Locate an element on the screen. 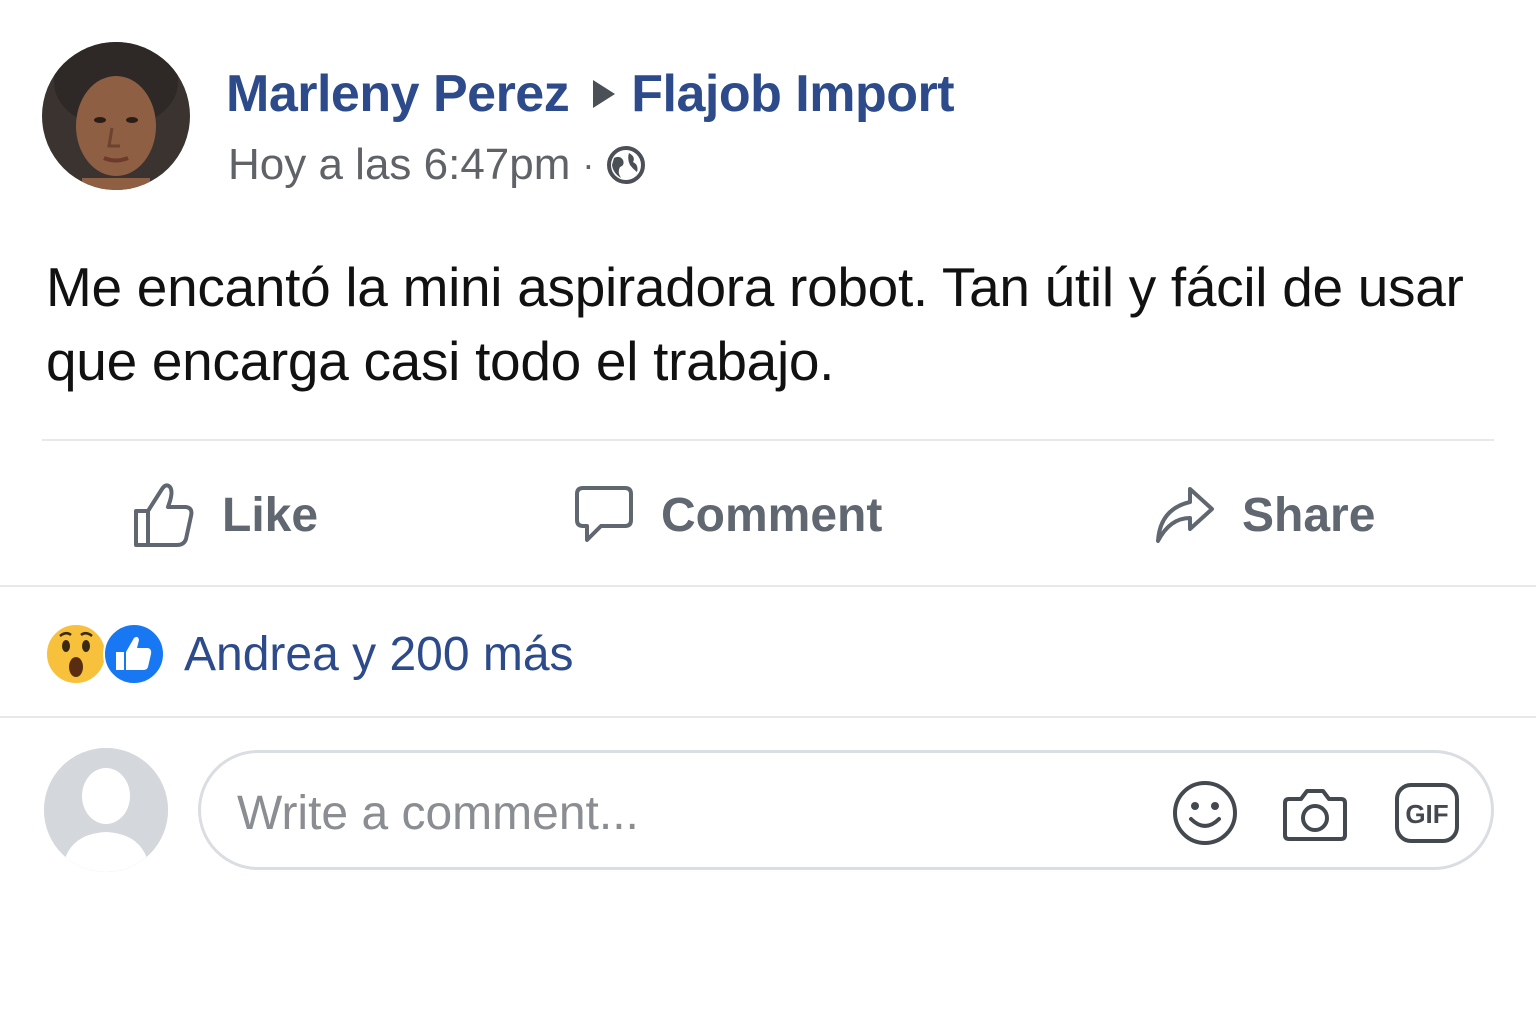 This screenshot has height=1024, width=1536. post-meta: Hoy a las 6:47pm · is located at coordinates (437, 165).